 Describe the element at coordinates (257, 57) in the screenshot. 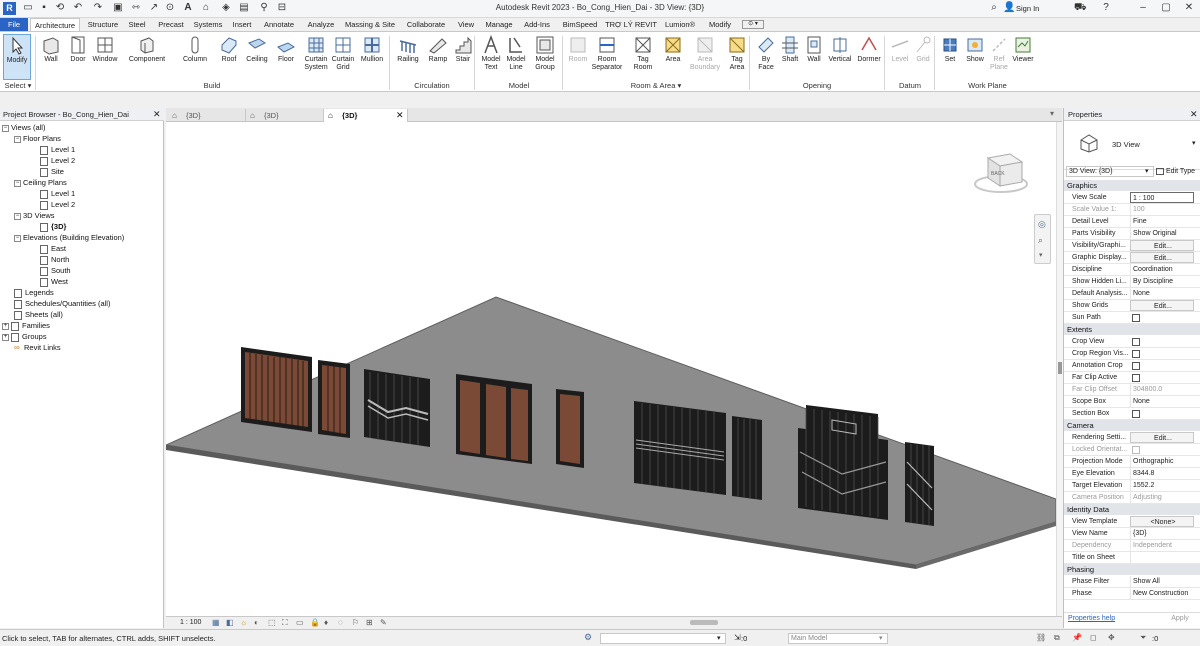

I see `ceiling-button: Ceiling` at that location.